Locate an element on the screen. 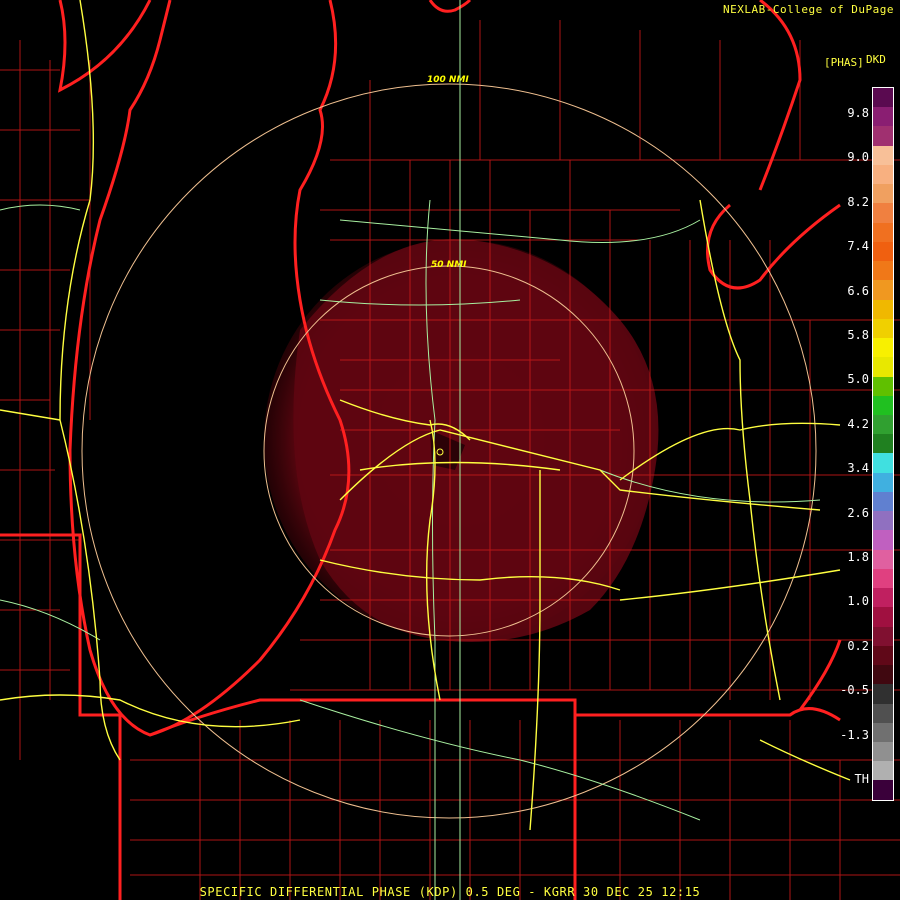 Image resolution: width=900 pixels, height=900 pixels. legend-tick-label: 4.2 is located at coordinates (858, 423).